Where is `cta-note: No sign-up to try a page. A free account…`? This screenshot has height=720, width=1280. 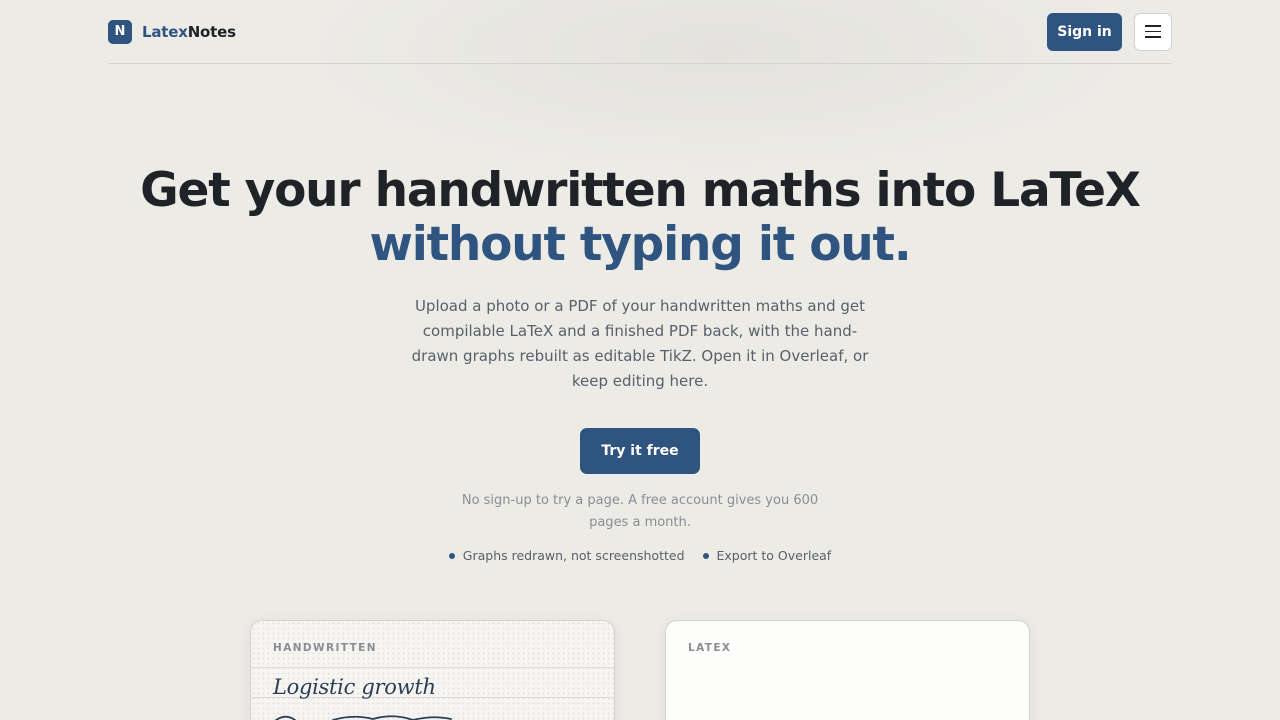 cta-note: No sign-up to try a page. A free account… is located at coordinates (640, 511).